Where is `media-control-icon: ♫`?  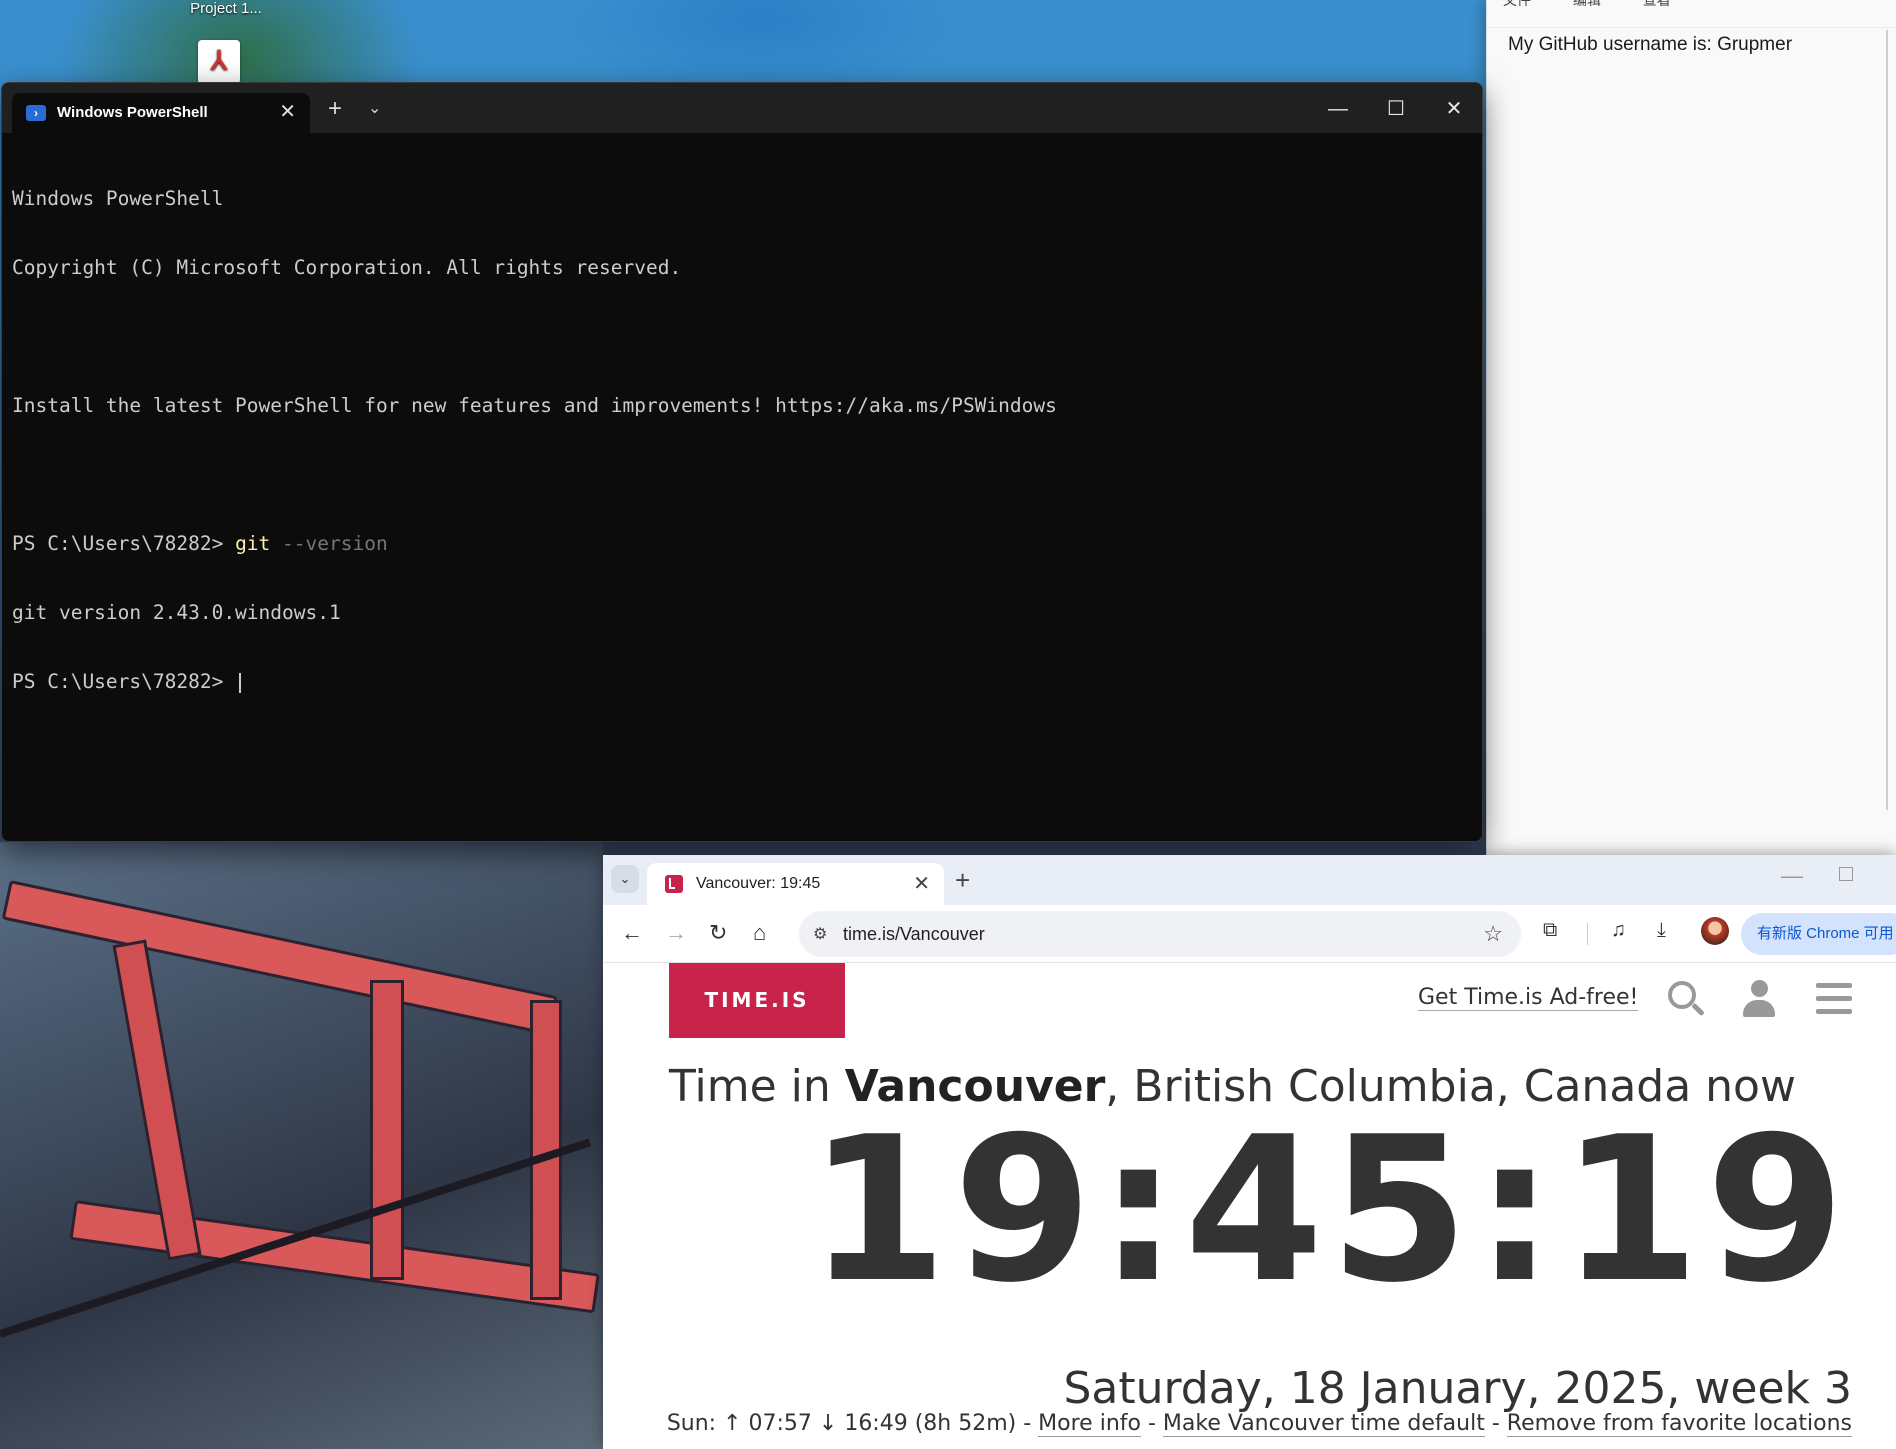 media-control-icon: ♫ is located at coordinates (1618, 930).